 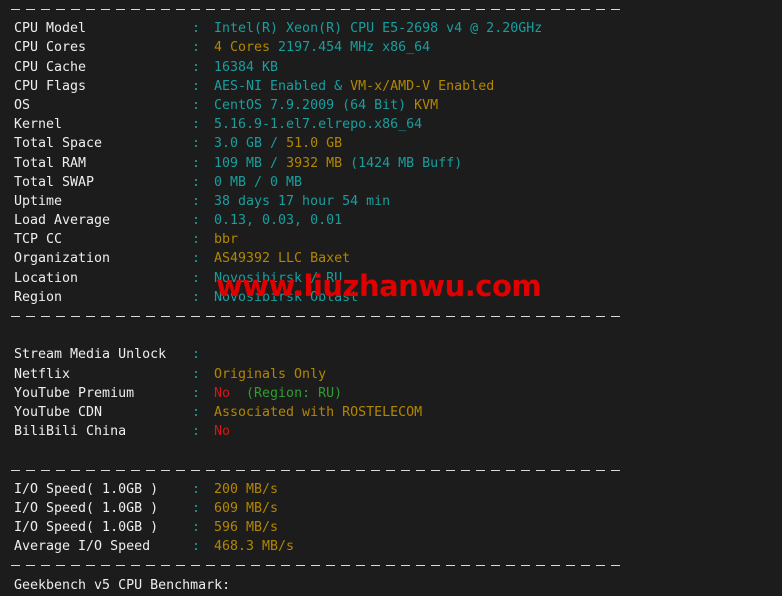 I want to click on info-row: Uptime:38 days 17 hour 54 min, so click(x=391, y=201).